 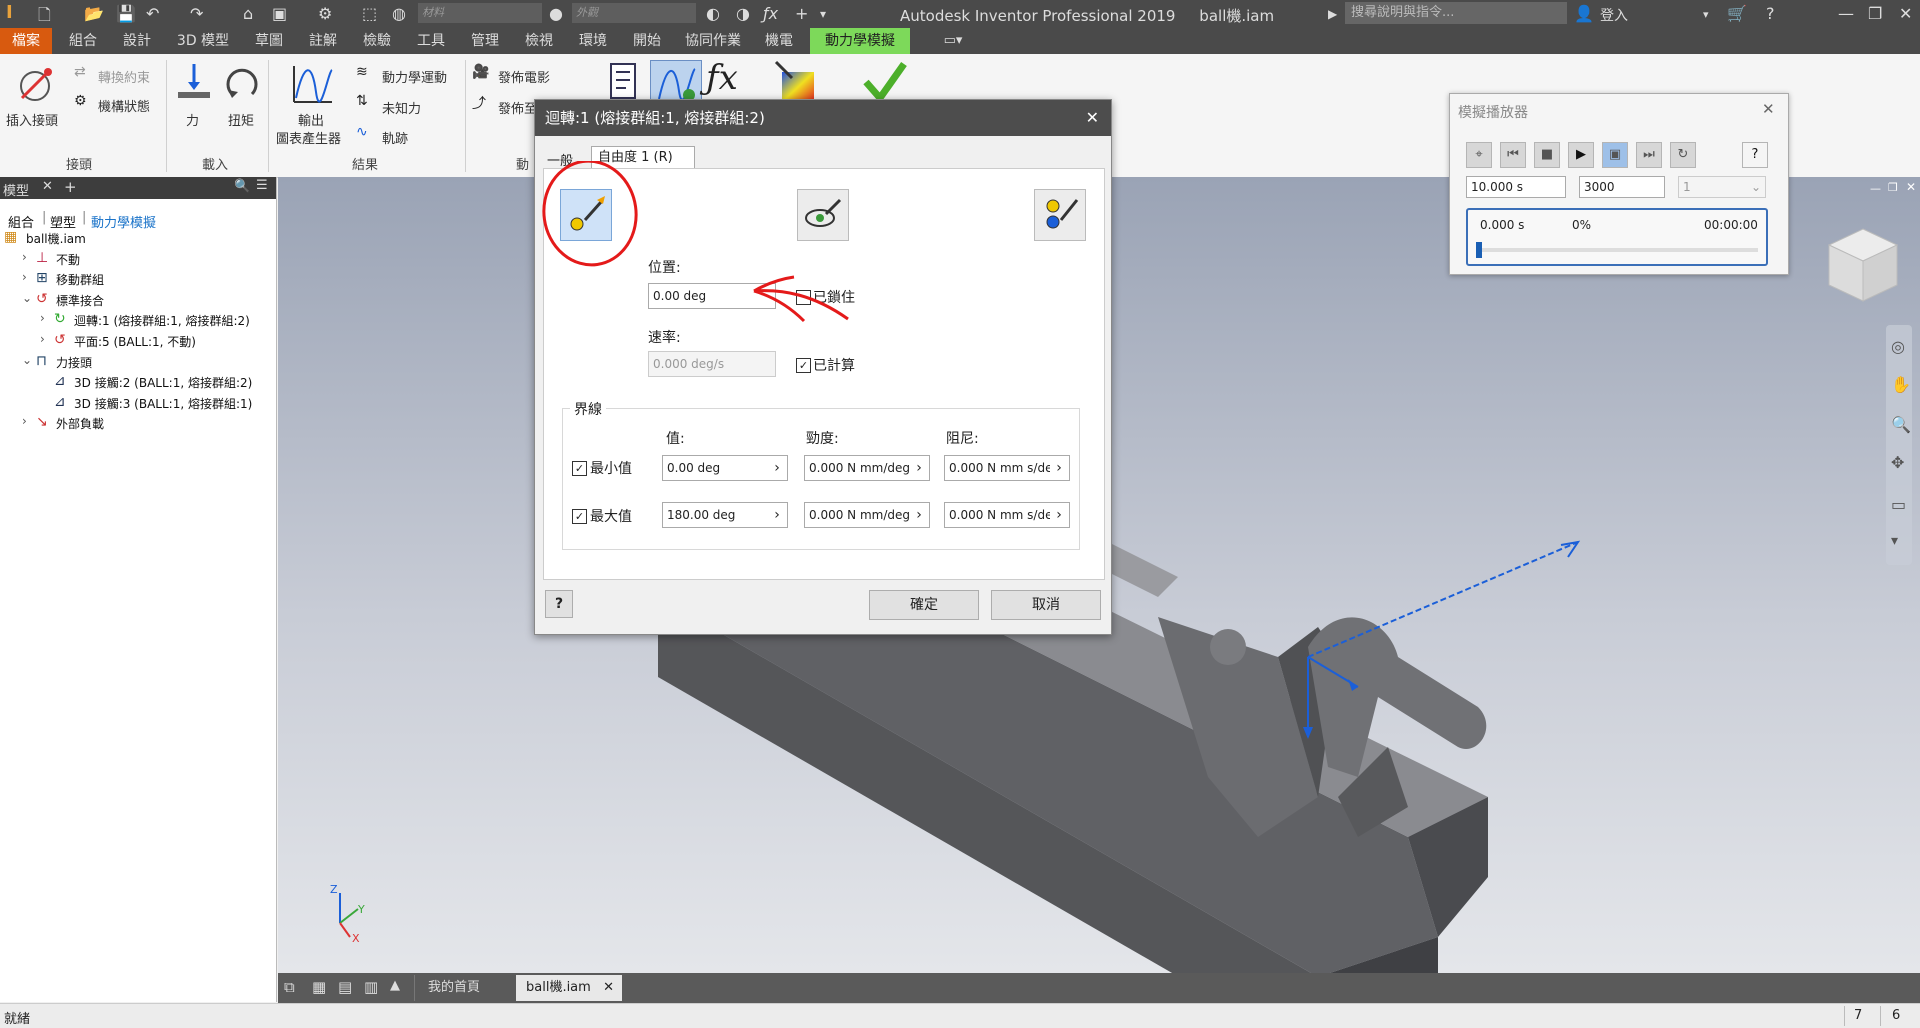 I want to click on browser-tab-modeling: 塑型, so click(x=63, y=221).